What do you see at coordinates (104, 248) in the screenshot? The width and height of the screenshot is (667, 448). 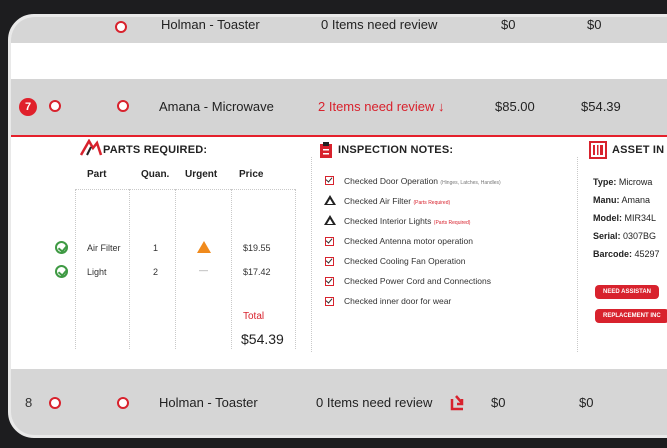 I see `part-name: Air Filter` at bounding box center [104, 248].